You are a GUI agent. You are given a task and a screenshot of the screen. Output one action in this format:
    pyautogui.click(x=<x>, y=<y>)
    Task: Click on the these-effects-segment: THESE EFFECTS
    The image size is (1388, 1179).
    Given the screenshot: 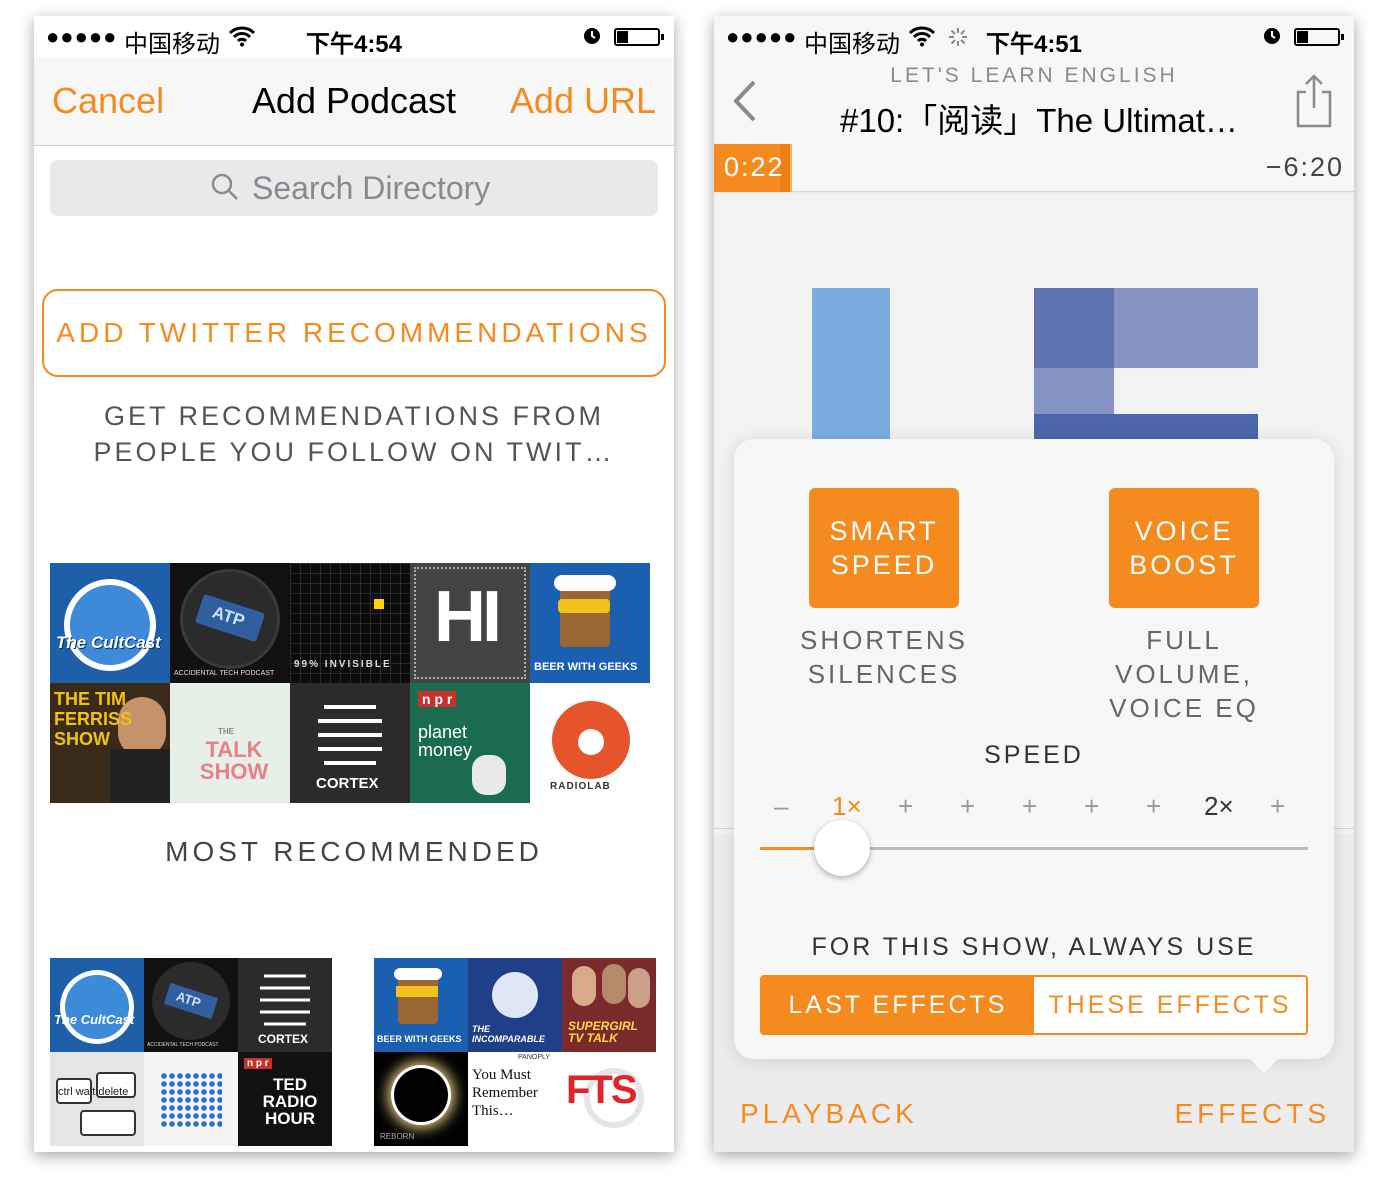 What is the action you would take?
    pyautogui.click(x=1170, y=1005)
    